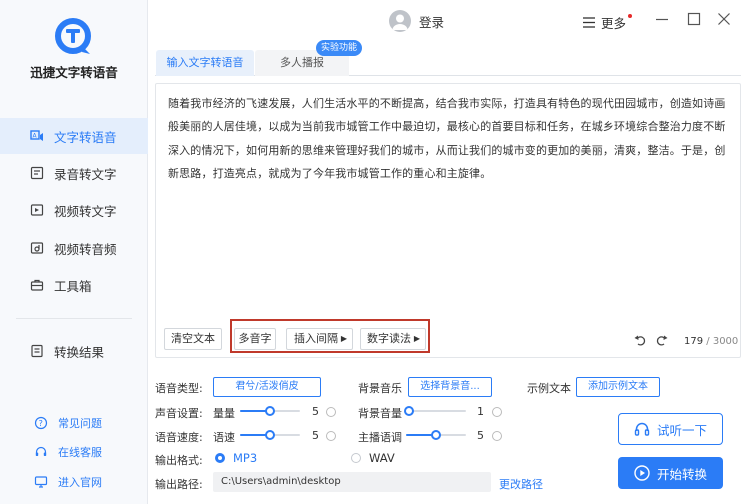 The height and width of the screenshot is (504, 750). I want to click on link-label: 进入官网, so click(80, 482).